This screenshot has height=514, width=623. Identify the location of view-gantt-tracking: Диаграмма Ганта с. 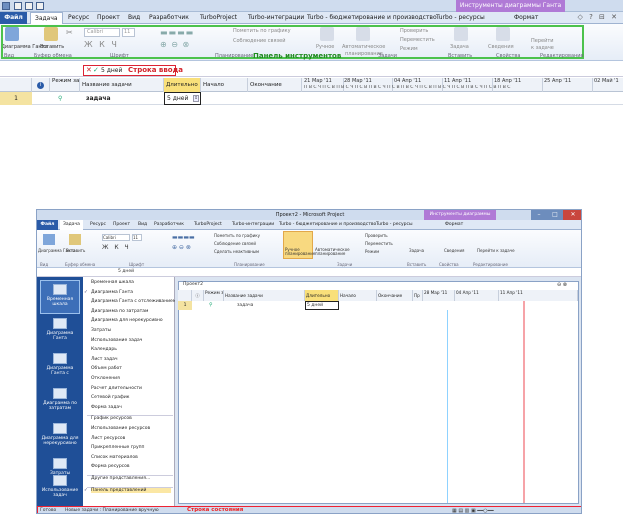
(60, 367).